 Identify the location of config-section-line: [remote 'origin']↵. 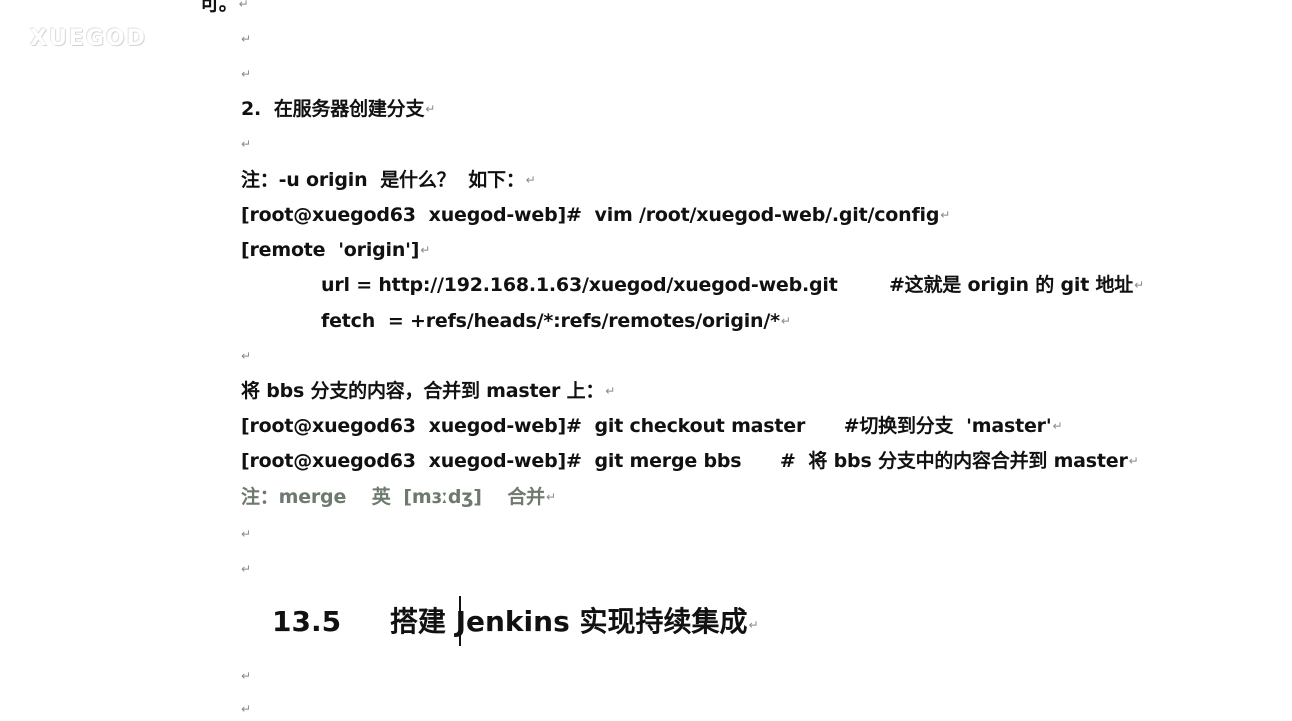
(335, 250).